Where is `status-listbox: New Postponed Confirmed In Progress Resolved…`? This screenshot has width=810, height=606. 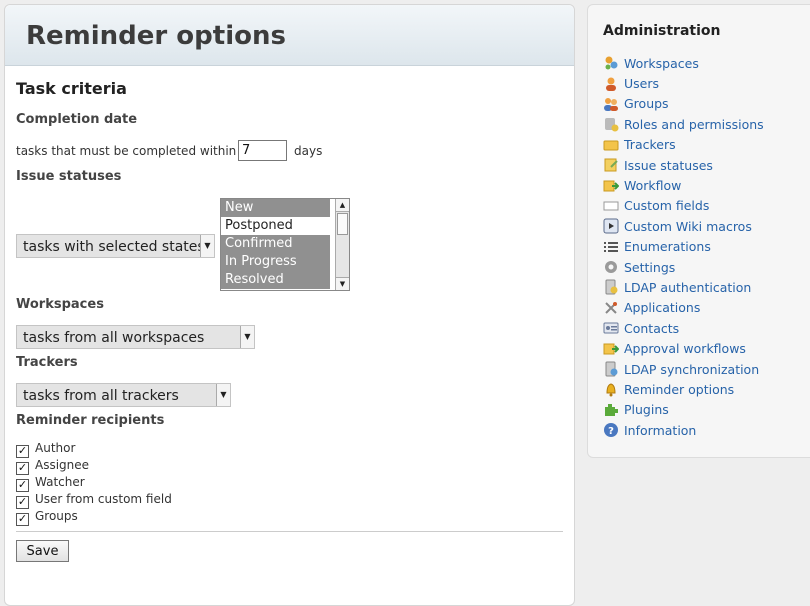
status-listbox: New Postponed Confirmed In Progress Resolved… is located at coordinates (285, 244).